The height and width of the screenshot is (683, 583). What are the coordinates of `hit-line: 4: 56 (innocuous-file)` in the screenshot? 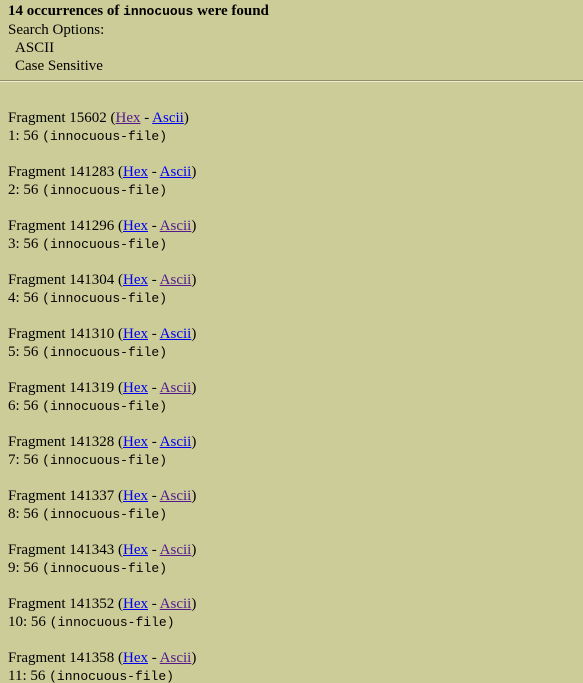 It's located at (293, 298).